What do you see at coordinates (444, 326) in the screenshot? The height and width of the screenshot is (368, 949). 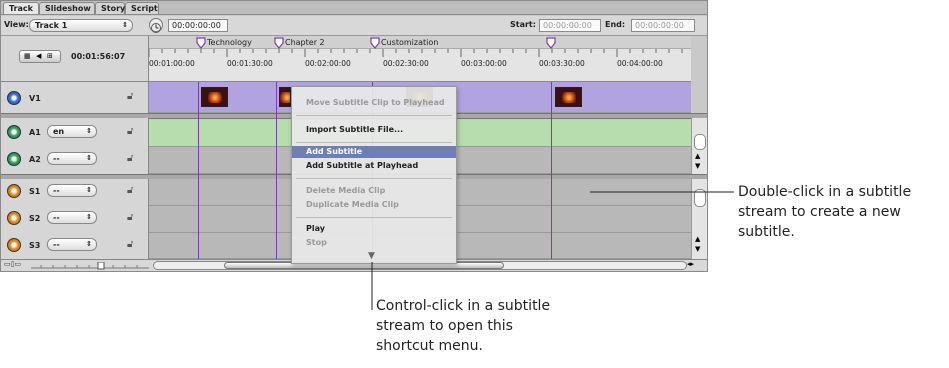 I see `caption-line: stream to open this` at bounding box center [444, 326].